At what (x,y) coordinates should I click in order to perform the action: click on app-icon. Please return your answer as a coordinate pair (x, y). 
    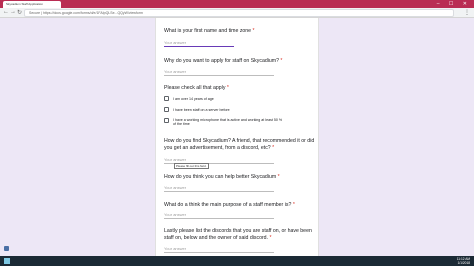
    Looking at the image, I should click on (6, 248).